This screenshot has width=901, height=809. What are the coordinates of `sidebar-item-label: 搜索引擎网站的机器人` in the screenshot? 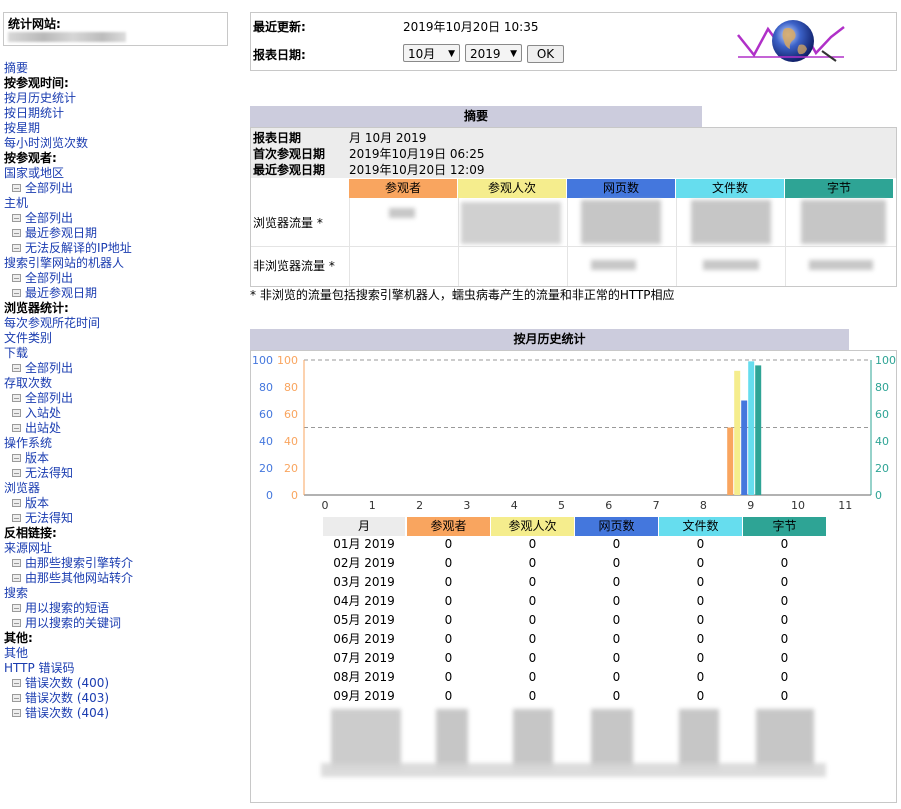 It's located at (64, 263).